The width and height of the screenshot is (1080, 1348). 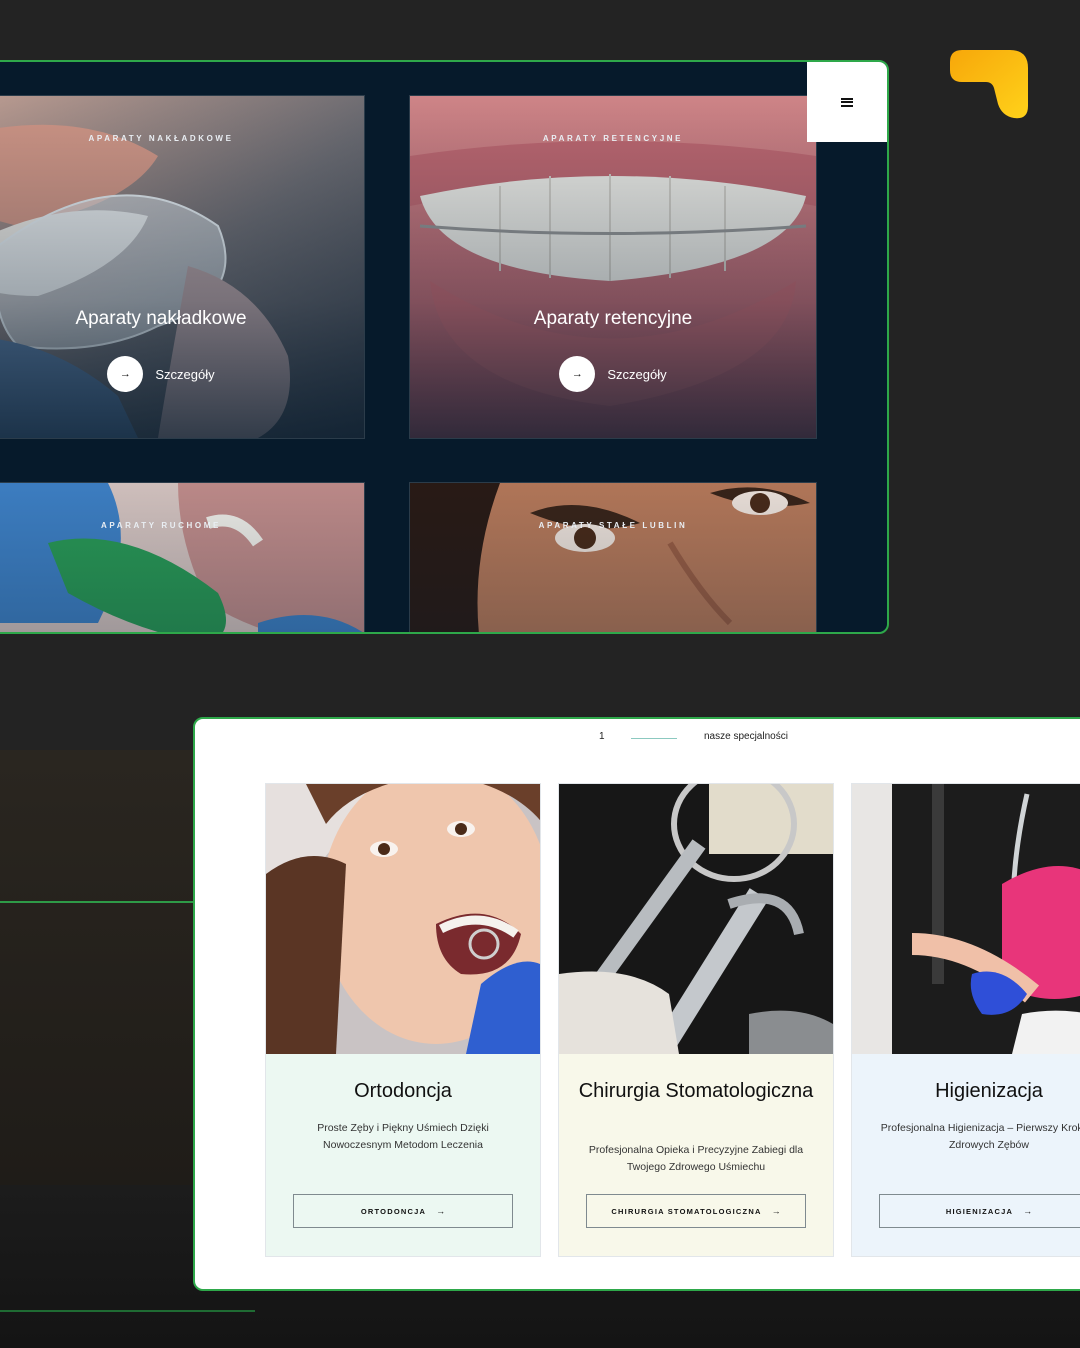 What do you see at coordinates (602, 736) in the screenshot?
I see `section-number: 1` at bounding box center [602, 736].